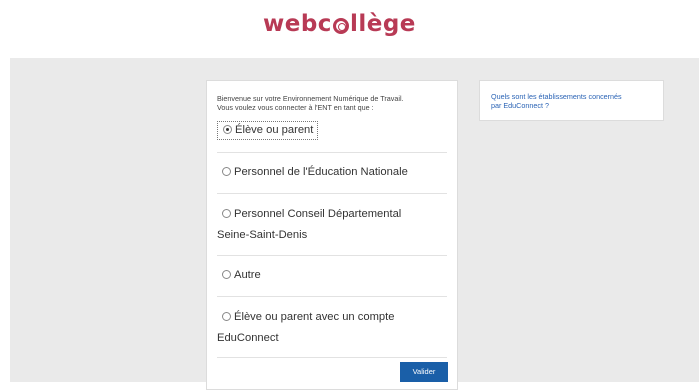 Image resolution: width=699 pixels, height=390 pixels. What do you see at coordinates (274, 130) in the screenshot?
I see `option-label: Élève ou parent` at bounding box center [274, 130].